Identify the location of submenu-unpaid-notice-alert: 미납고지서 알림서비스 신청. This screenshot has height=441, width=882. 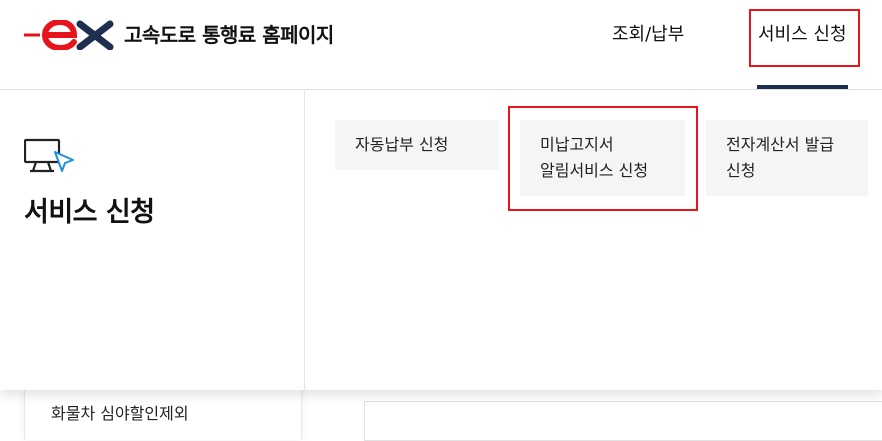
(602, 158).